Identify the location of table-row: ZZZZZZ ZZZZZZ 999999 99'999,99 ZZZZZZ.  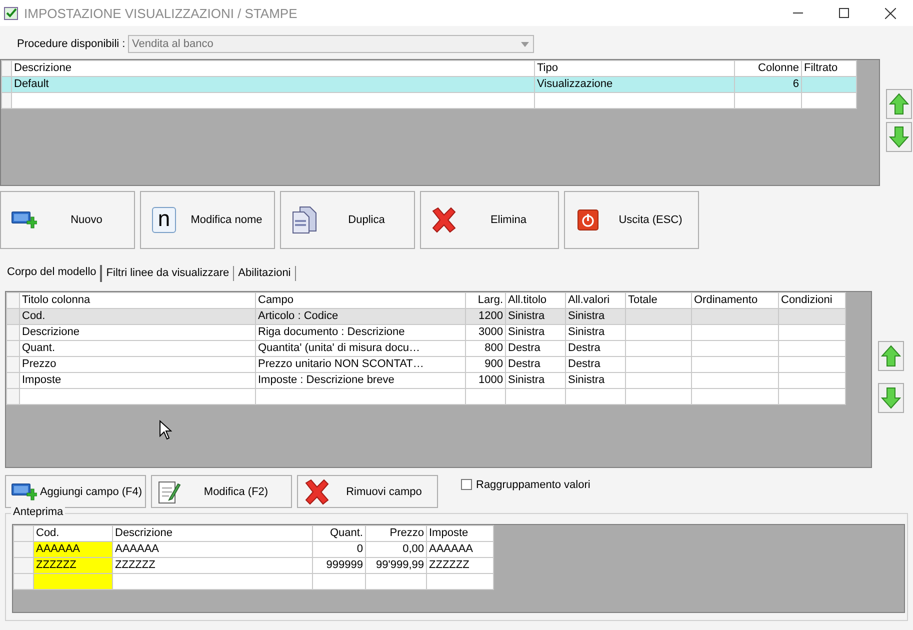
(254, 566).